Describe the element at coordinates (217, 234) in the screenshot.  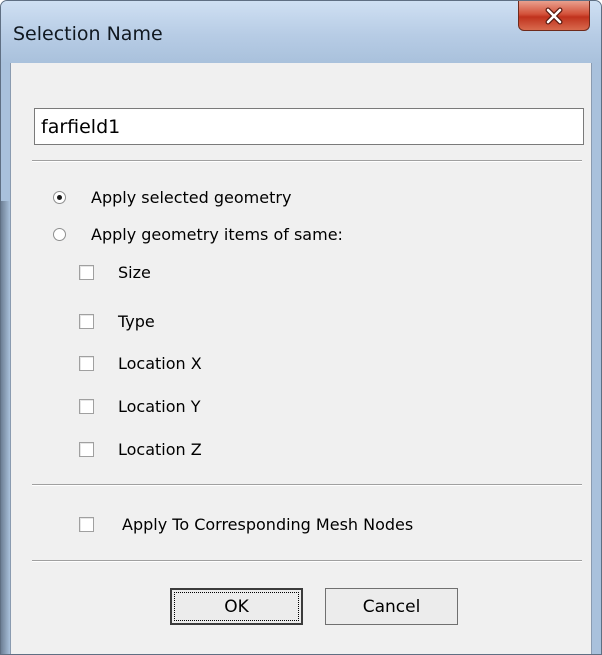
I see `radio-same-items-label: Apply geometry items of same:` at that location.